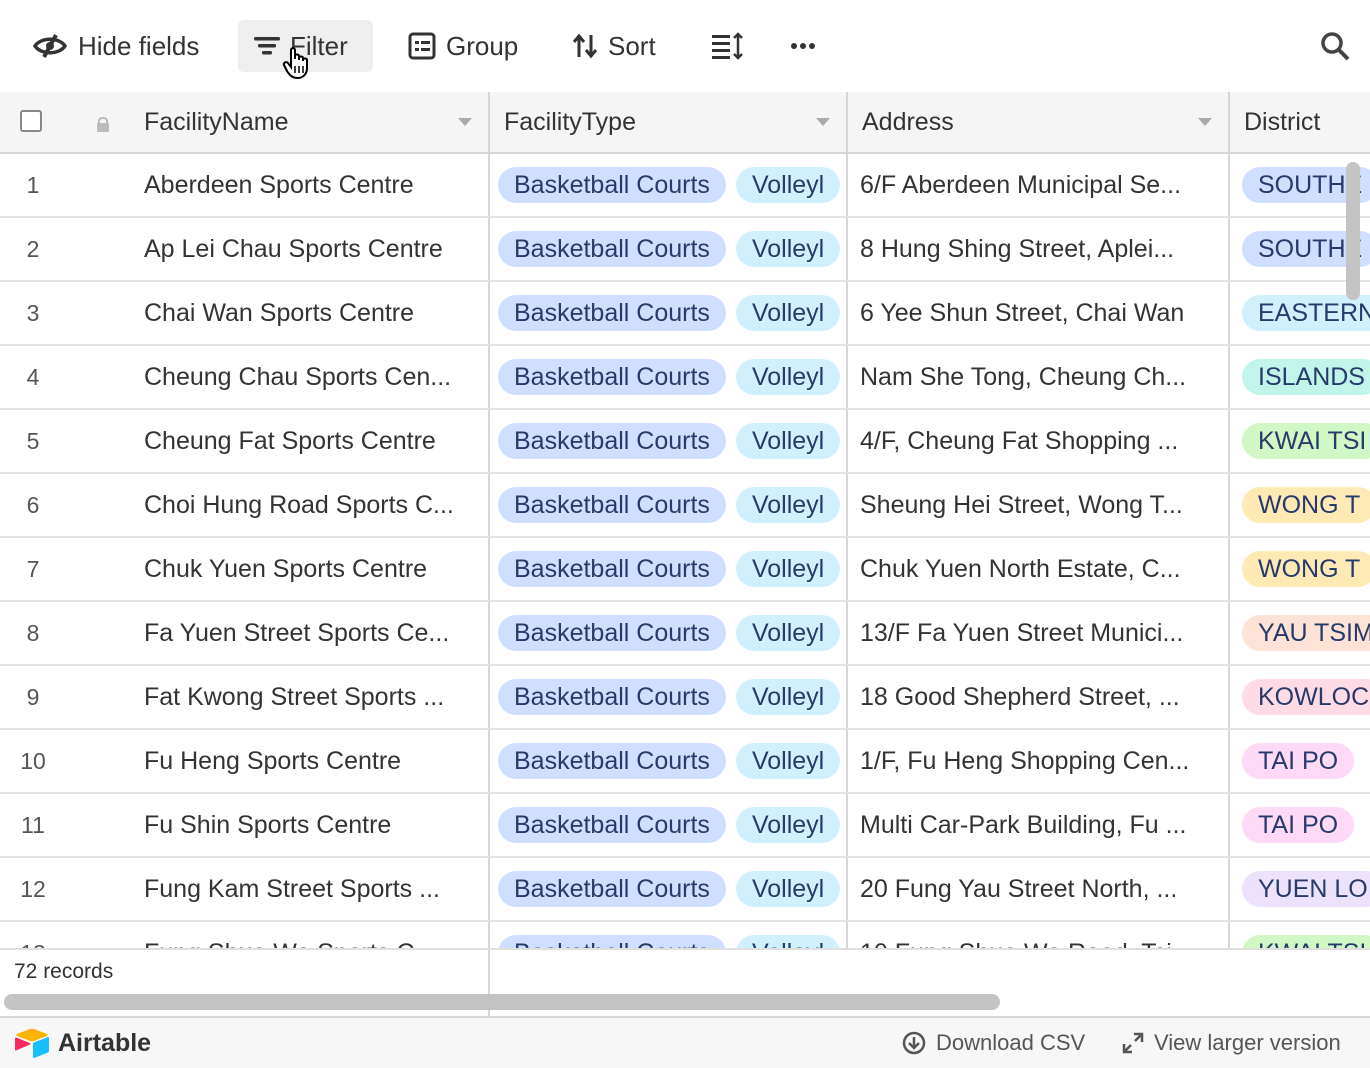 The height and width of the screenshot is (1068, 1370). Describe the element at coordinates (33, 935) in the screenshot. I see `row-number: 13` at that location.